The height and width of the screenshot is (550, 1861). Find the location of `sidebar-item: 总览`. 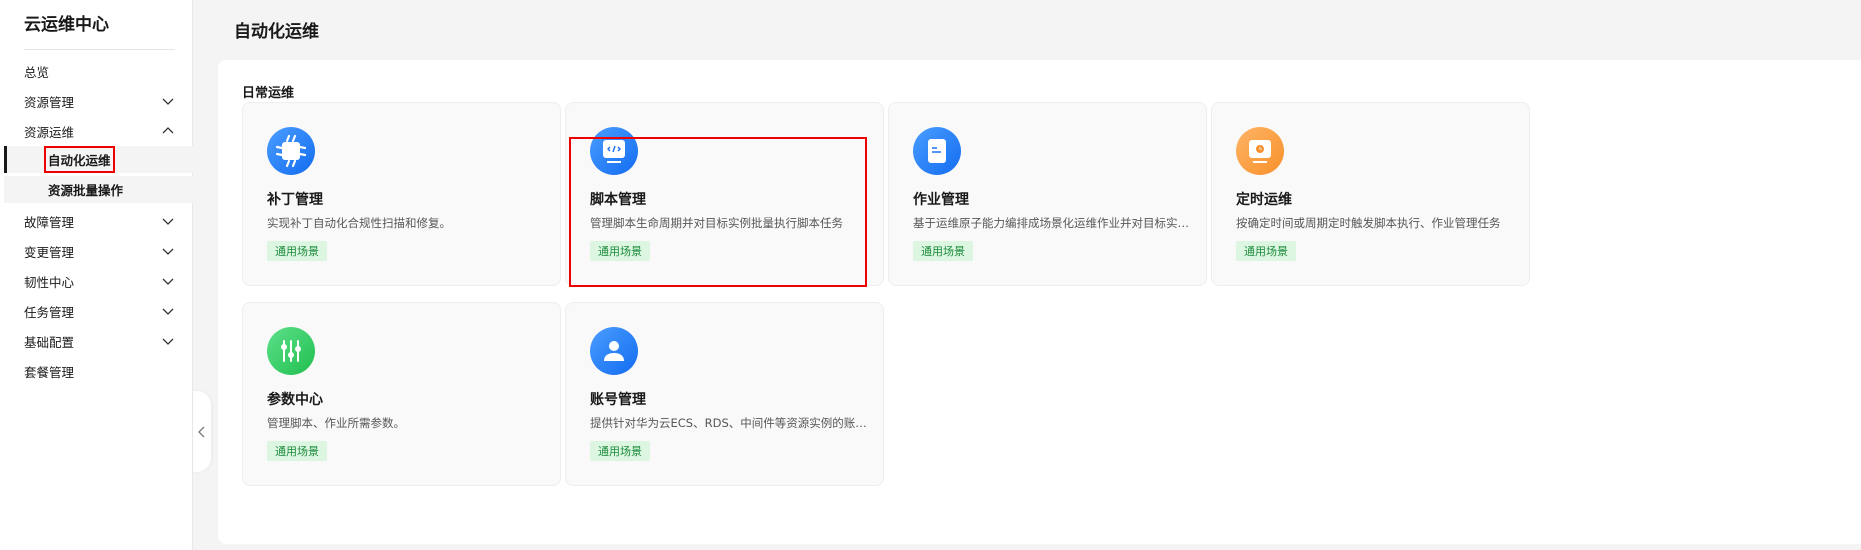

sidebar-item: 总览 is located at coordinates (96, 71).